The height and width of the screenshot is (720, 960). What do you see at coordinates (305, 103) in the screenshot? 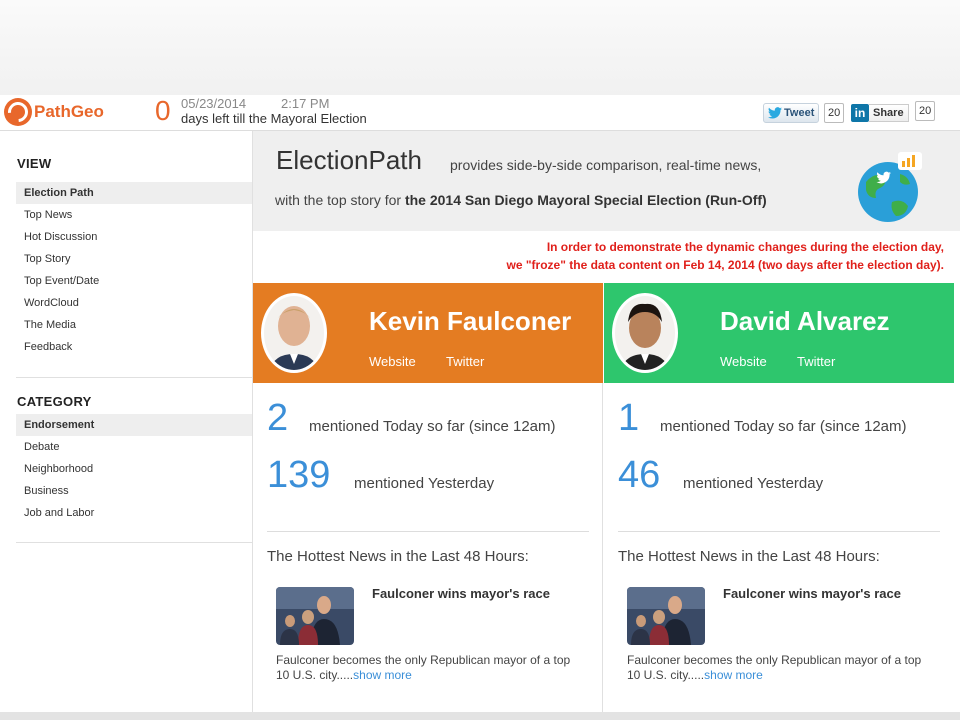
I see `current-time: 2:17 PM` at bounding box center [305, 103].